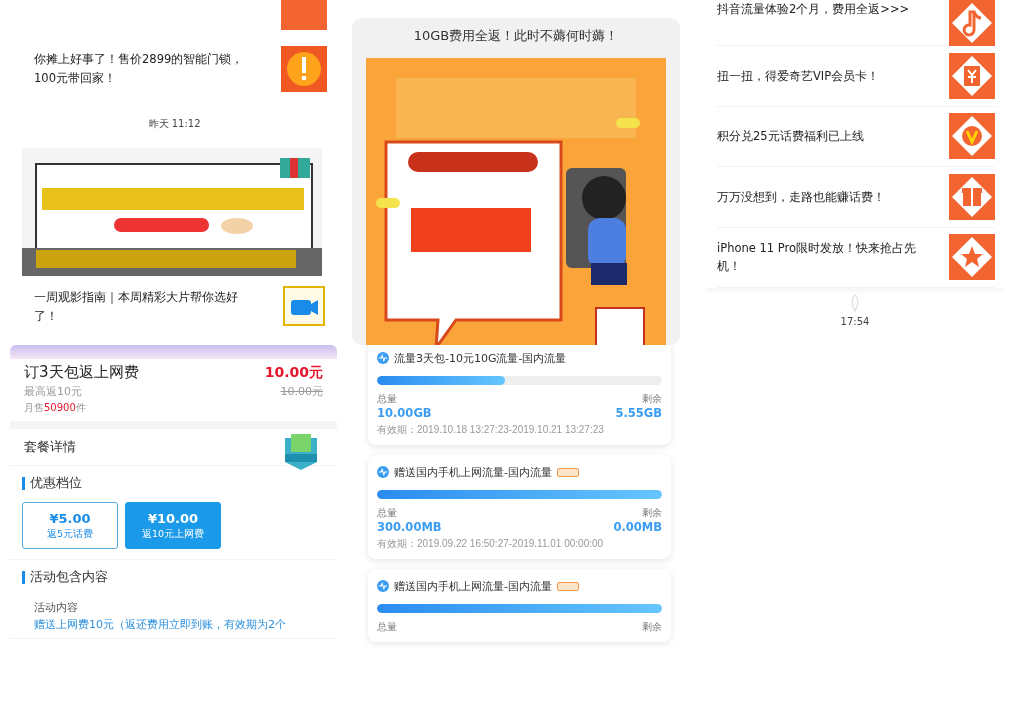 The width and height of the screenshot is (1035, 710). Describe the element at coordinates (819, 257) in the screenshot. I see `article-title: iPhone 11 Pro限时发放！快来抢占先机！` at that location.